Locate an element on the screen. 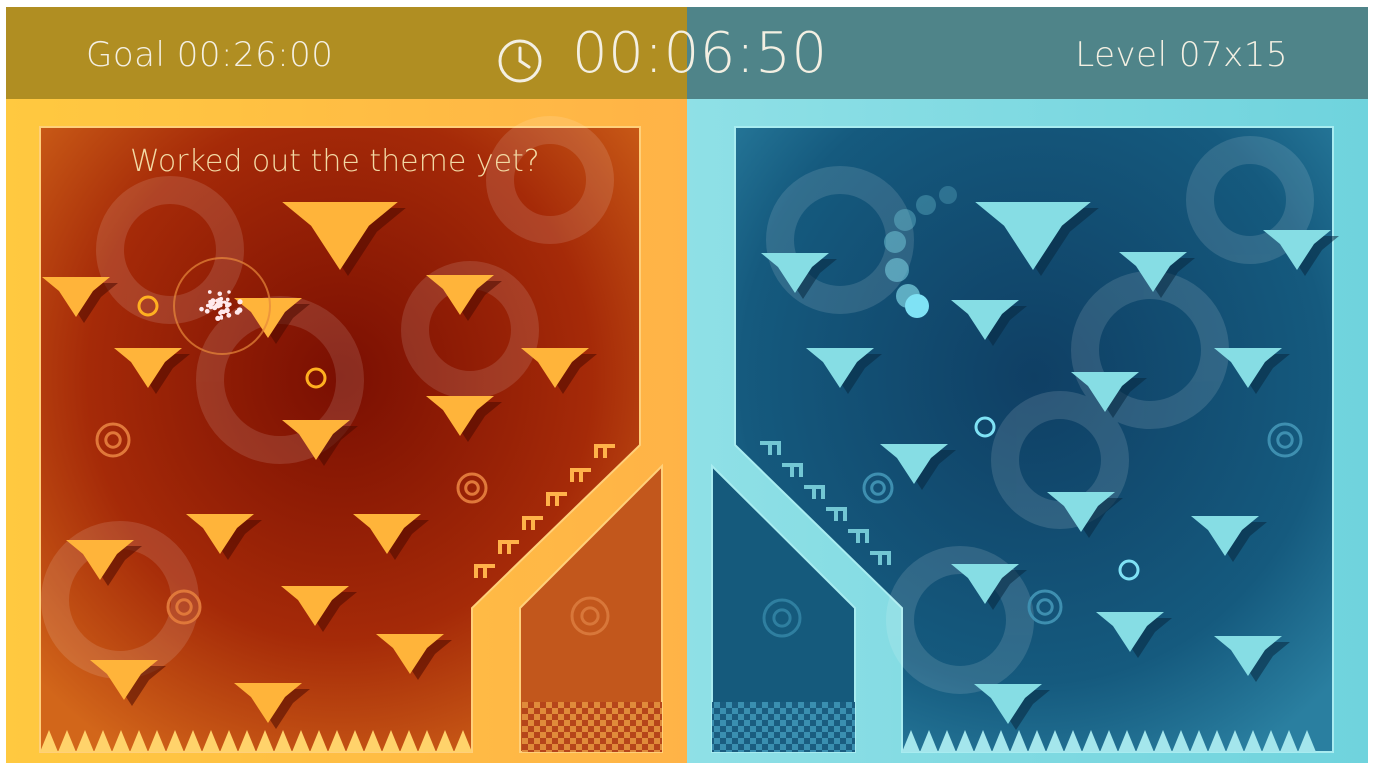  clock-icon is located at coordinates (520, 61).